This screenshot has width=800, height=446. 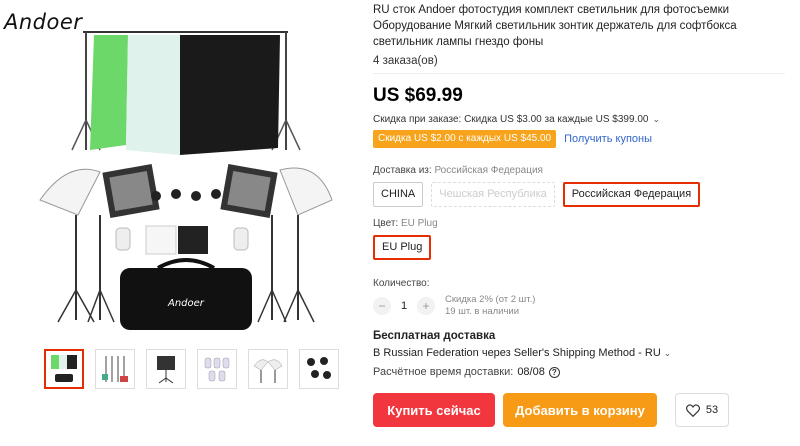 I want to click on free-shipping-title: Бесплатная доставка, so click(x=434, y=336).